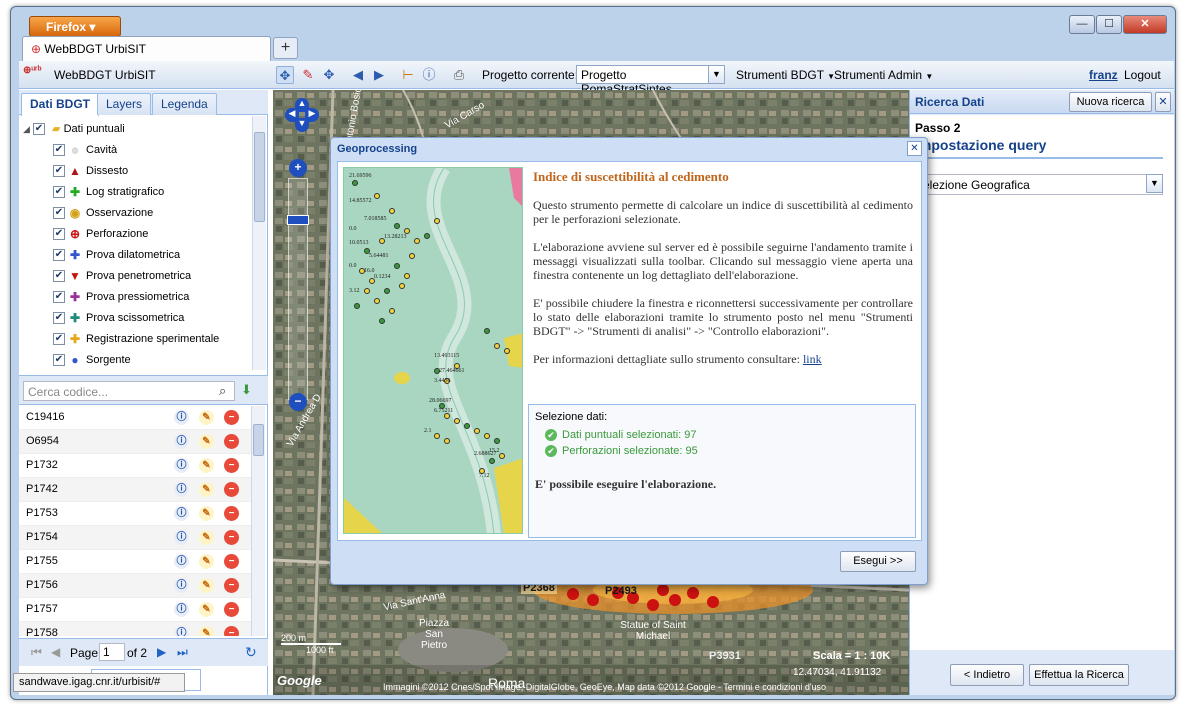 The image size is (1186, 710). What do you see at coordinates (184, 104) in the screenshot?
I see `tab-legenda: Legenda` at bounding box center [184, 104].